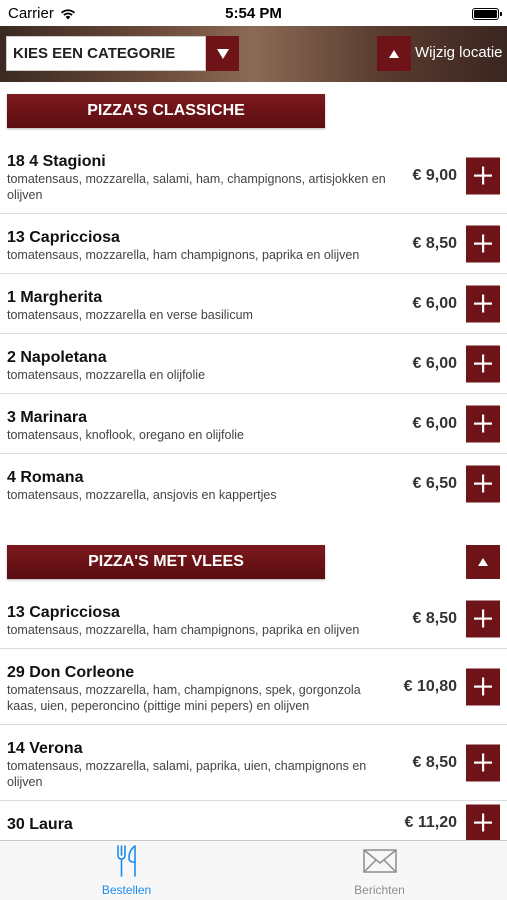  Describe the element at coordinates (56, 161) in the screenshot. I see `item-name: 18 4 Stagioni` at that location.